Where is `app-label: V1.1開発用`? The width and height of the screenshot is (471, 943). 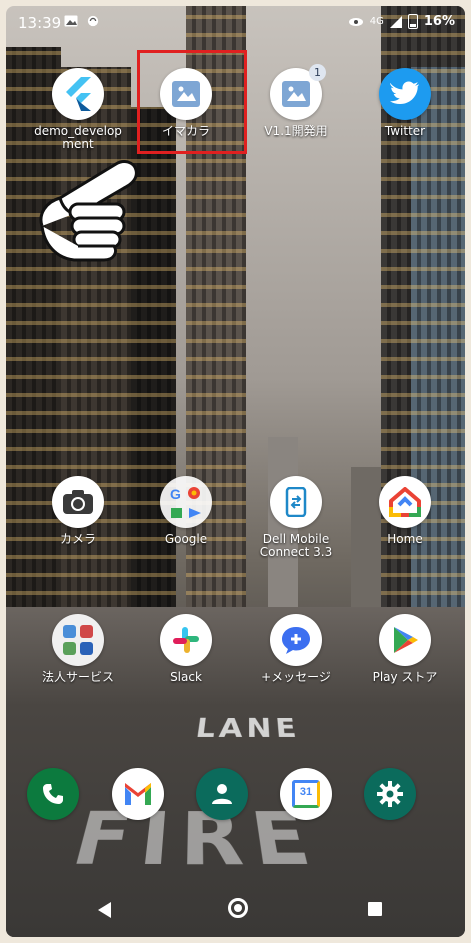
app-label: V1.1開発用 is located at coordinates (296, 131).